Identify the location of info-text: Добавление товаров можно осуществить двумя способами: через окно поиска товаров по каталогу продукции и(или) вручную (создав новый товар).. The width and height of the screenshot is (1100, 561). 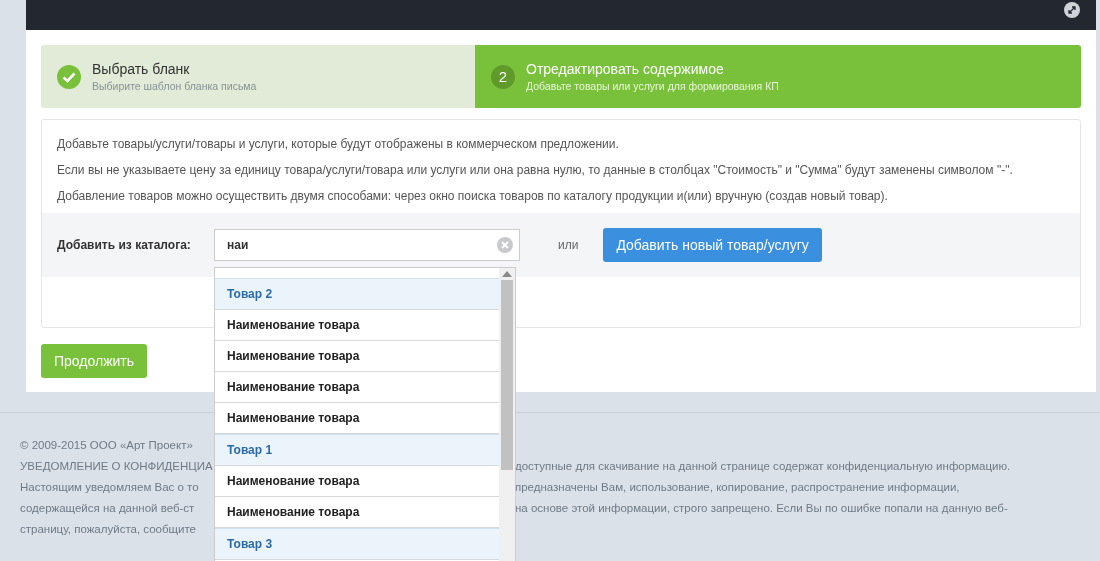
(473, 196).